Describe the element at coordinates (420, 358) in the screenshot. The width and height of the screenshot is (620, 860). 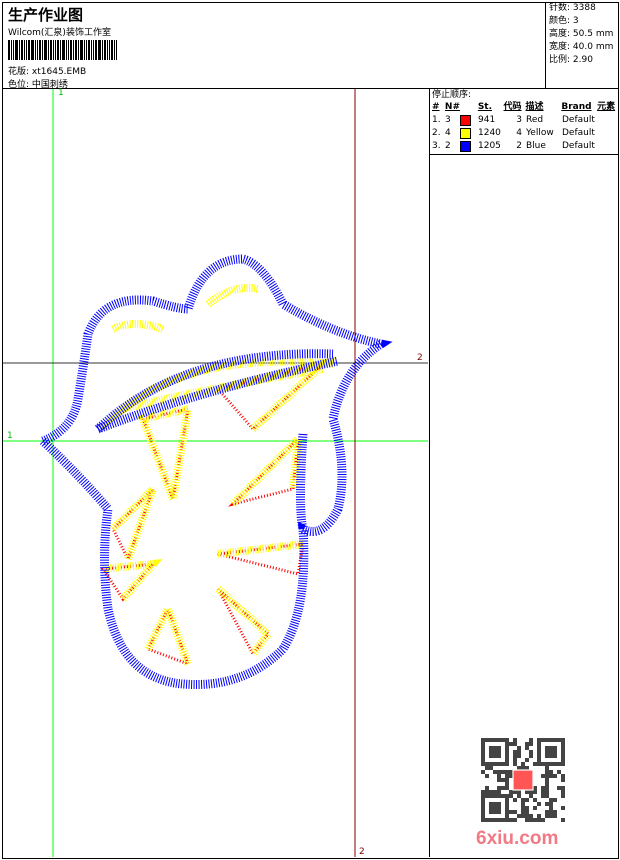
I see `dark-guide-label-right: 2` at that location.